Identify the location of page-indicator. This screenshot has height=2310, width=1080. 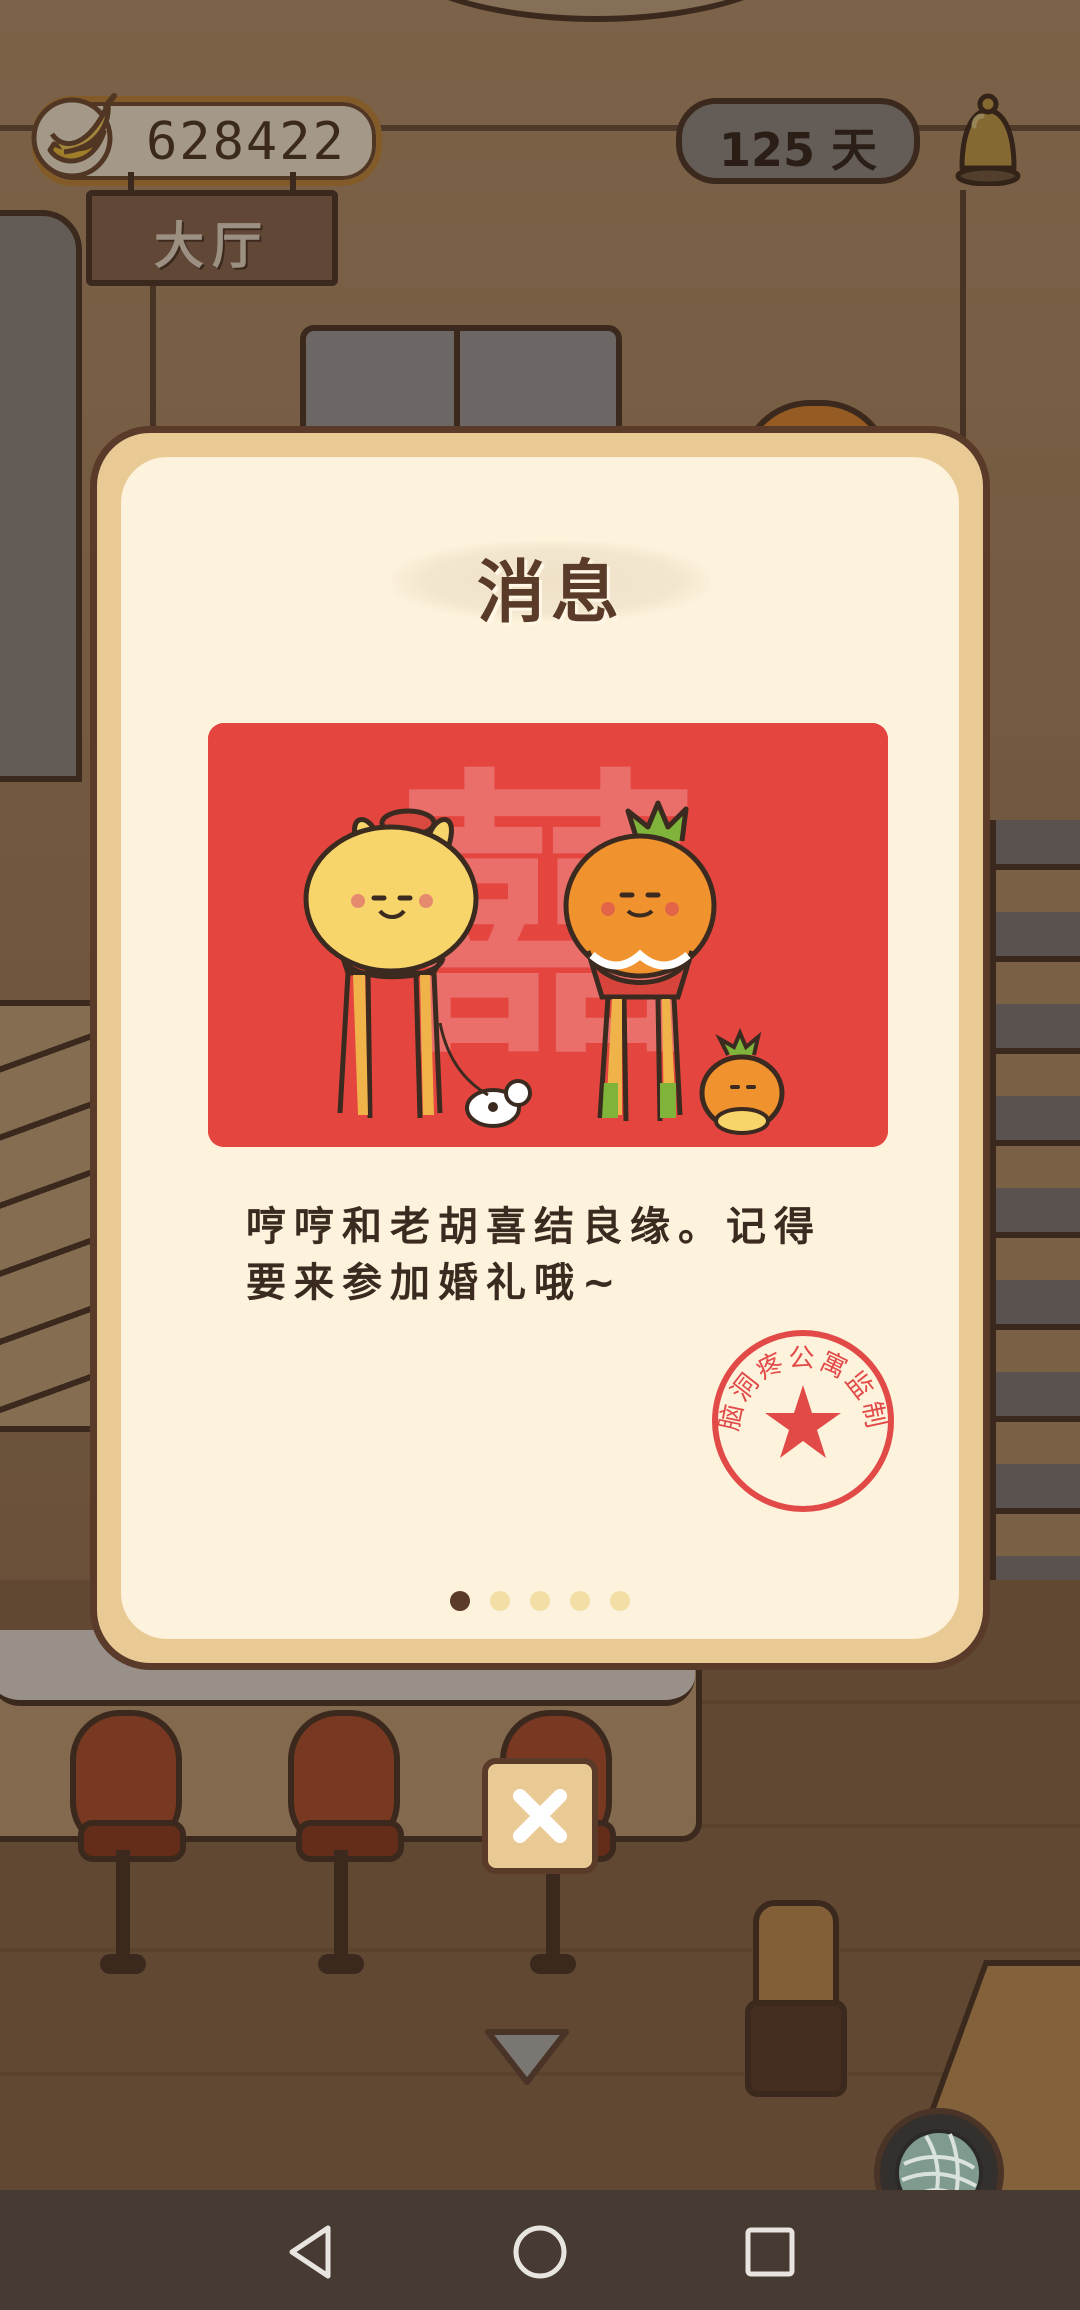
(540, 1606).